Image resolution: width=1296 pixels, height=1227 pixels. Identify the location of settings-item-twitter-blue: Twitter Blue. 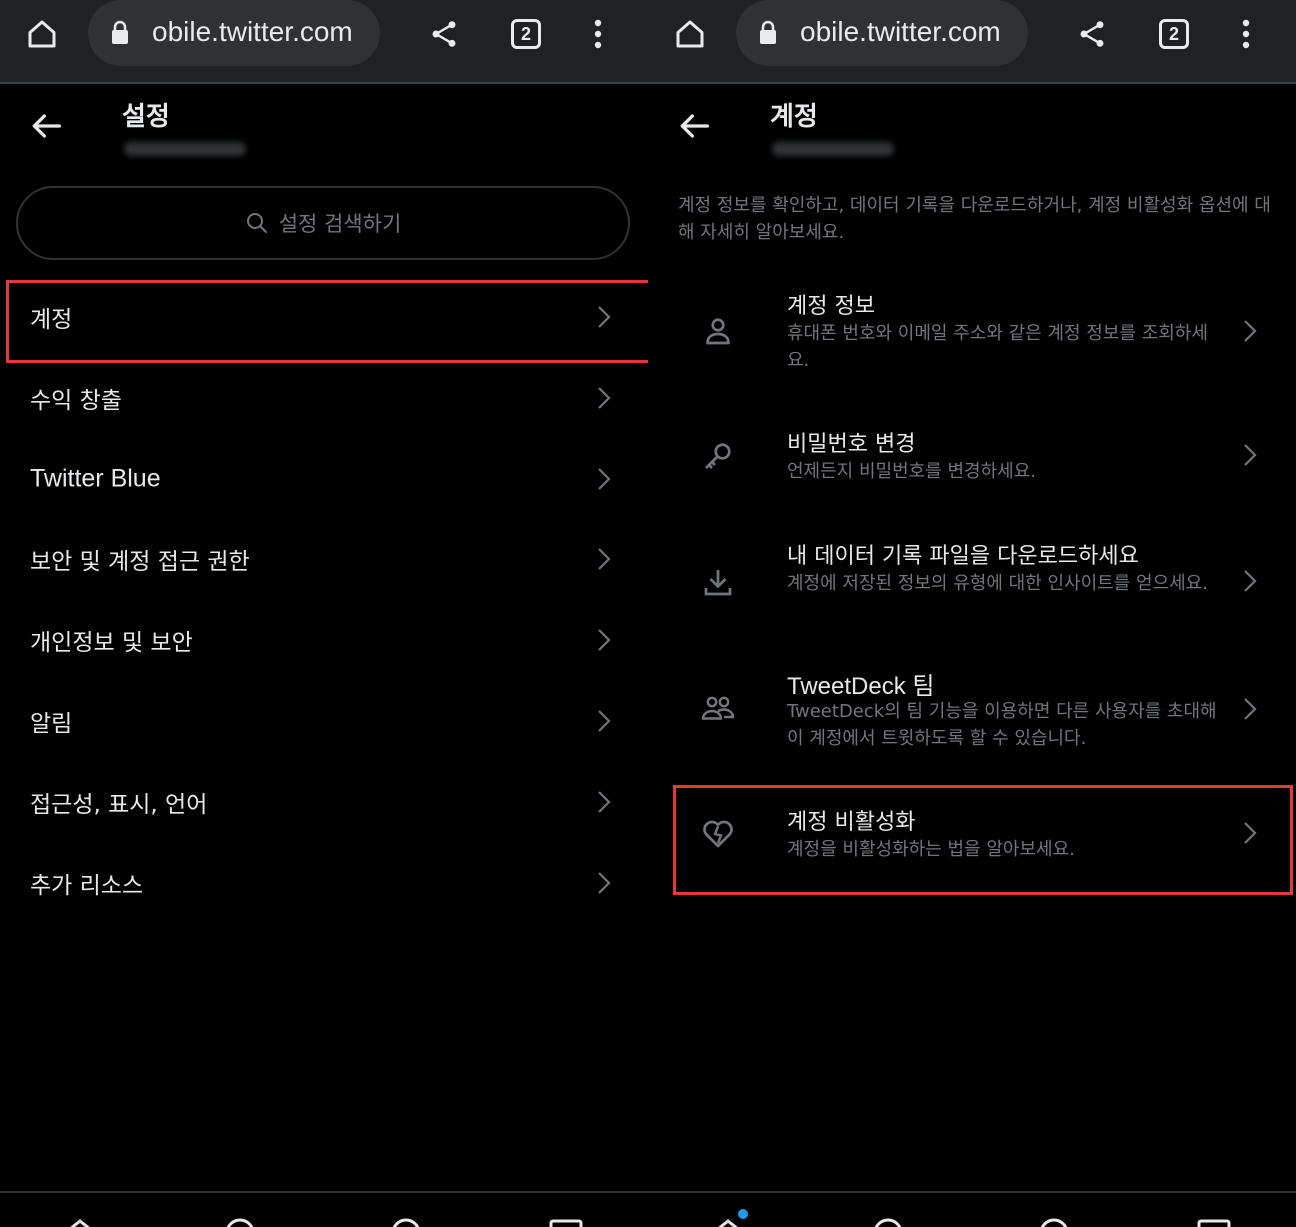
(324, 479).